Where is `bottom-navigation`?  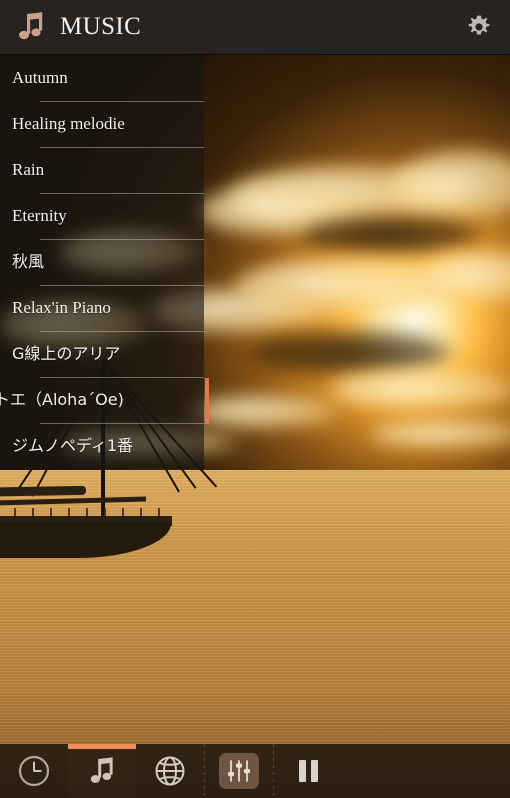
bottom-navigation is located at coordinates (255, 771).